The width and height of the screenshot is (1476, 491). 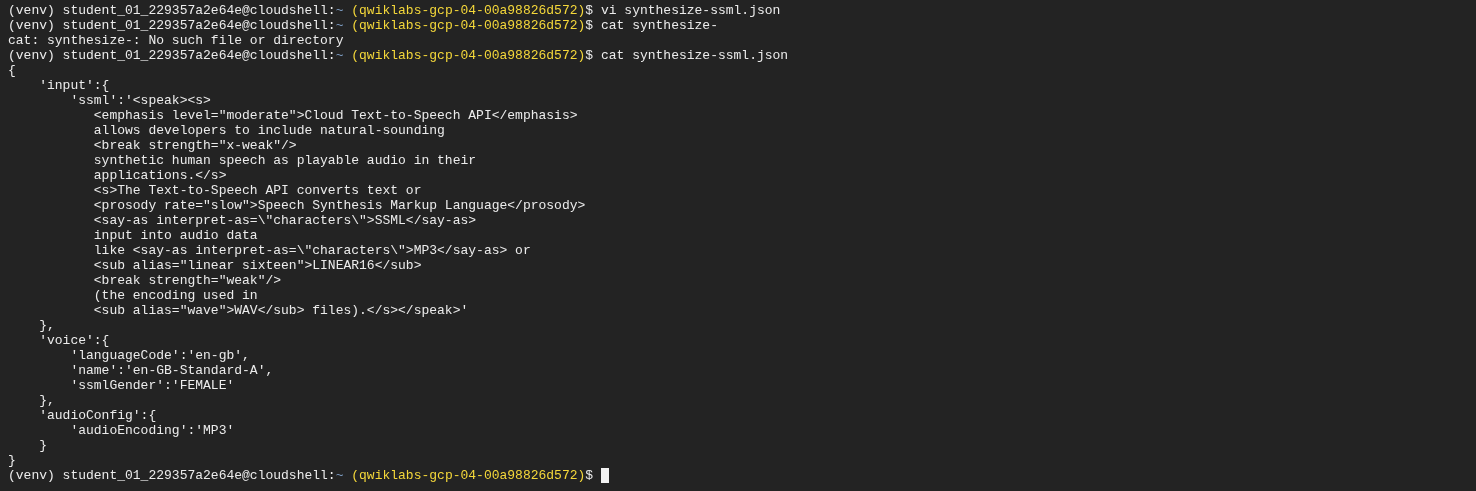 I want to click on output-line: <s>The Text-to-Speech API converts text or, so click(x=257, y=190).